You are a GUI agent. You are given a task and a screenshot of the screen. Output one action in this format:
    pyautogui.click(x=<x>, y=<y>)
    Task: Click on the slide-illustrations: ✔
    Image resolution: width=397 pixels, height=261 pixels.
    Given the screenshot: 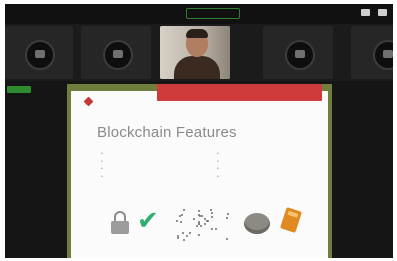 What is the action you would take?
    pyautogui.click(x=216, y=223)
    